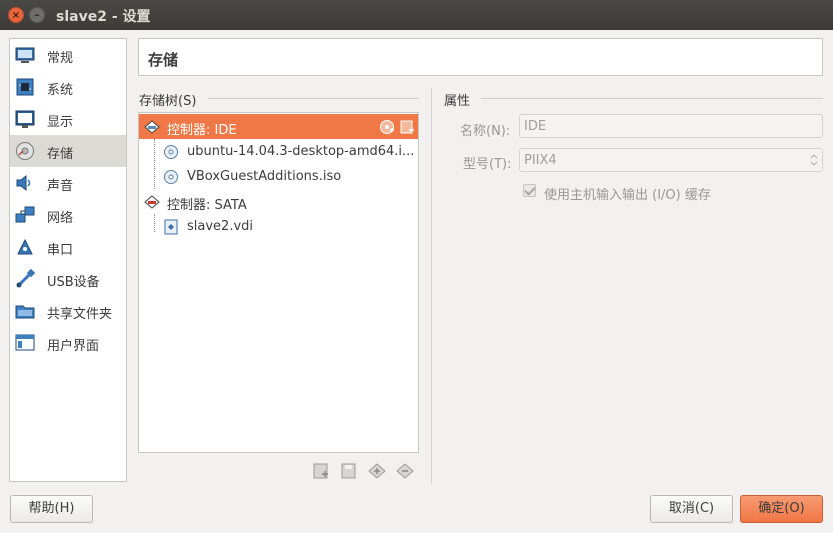 This screenshot has width=833, height=533. I want to click on sidebar-item-storage: 存储, so click(68, 151).